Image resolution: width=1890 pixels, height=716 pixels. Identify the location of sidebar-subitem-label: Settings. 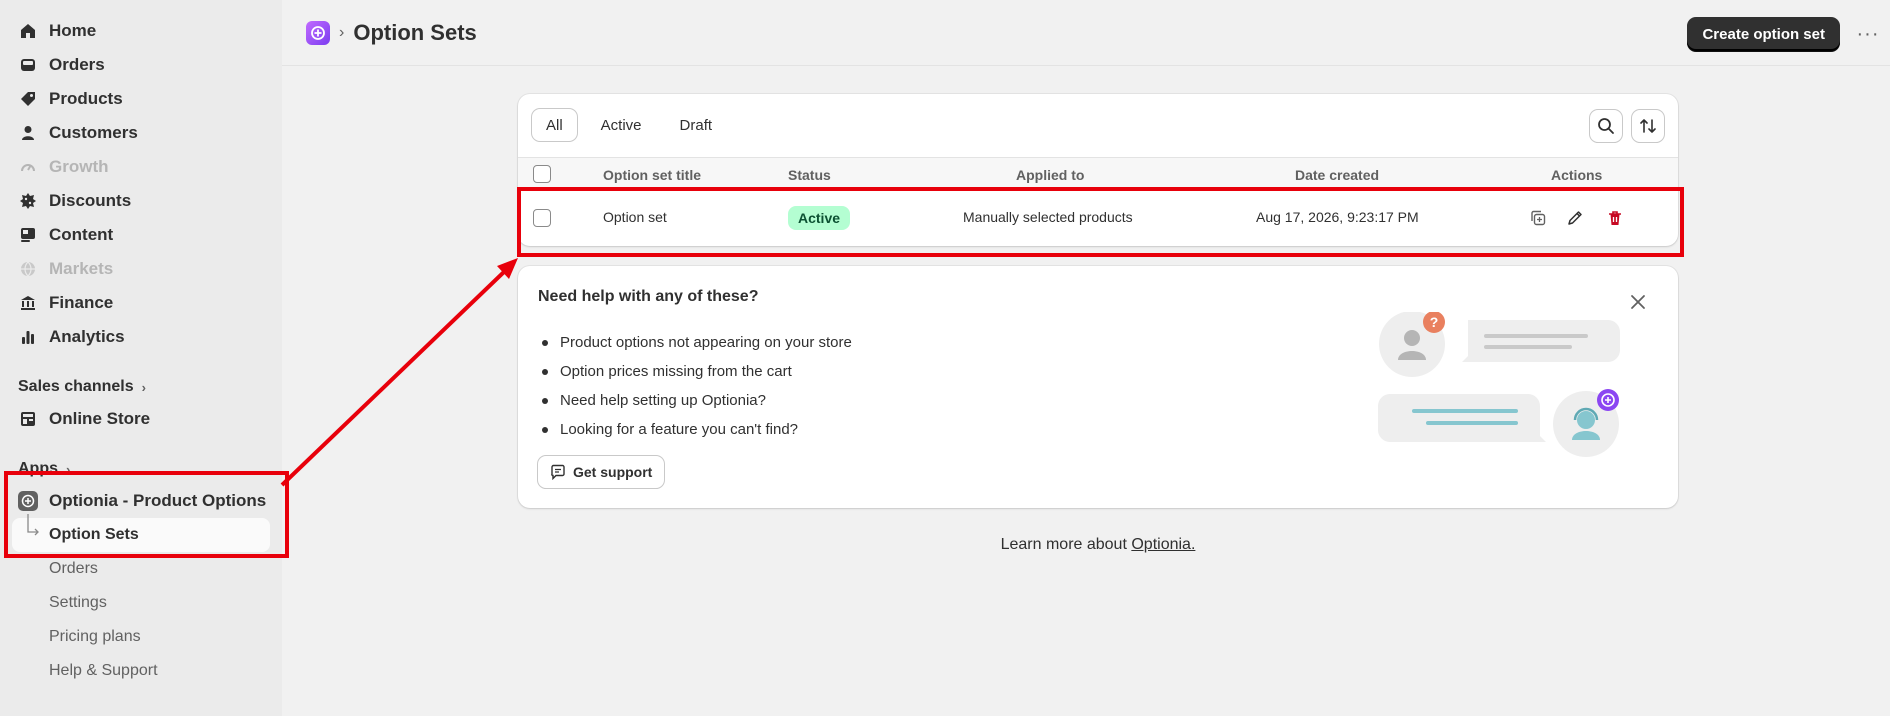
(78, 602).